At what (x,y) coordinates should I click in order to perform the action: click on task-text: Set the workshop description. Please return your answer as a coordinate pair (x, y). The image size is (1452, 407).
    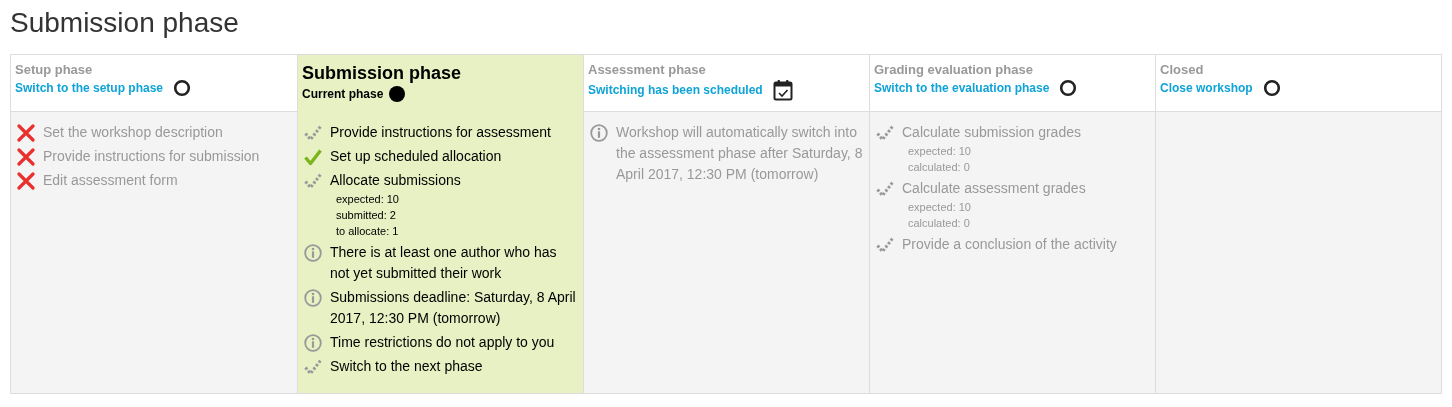
    Looking at the image, I should click on (133, 132).